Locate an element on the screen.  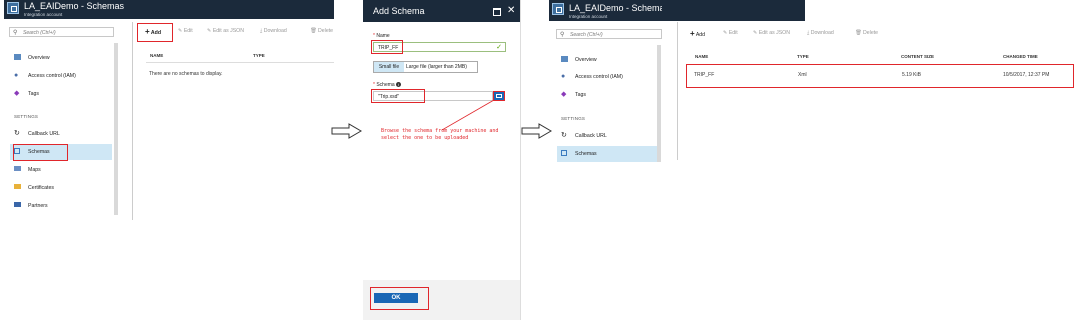
schema-label: * Schema i is located at coordinates (387, 85).